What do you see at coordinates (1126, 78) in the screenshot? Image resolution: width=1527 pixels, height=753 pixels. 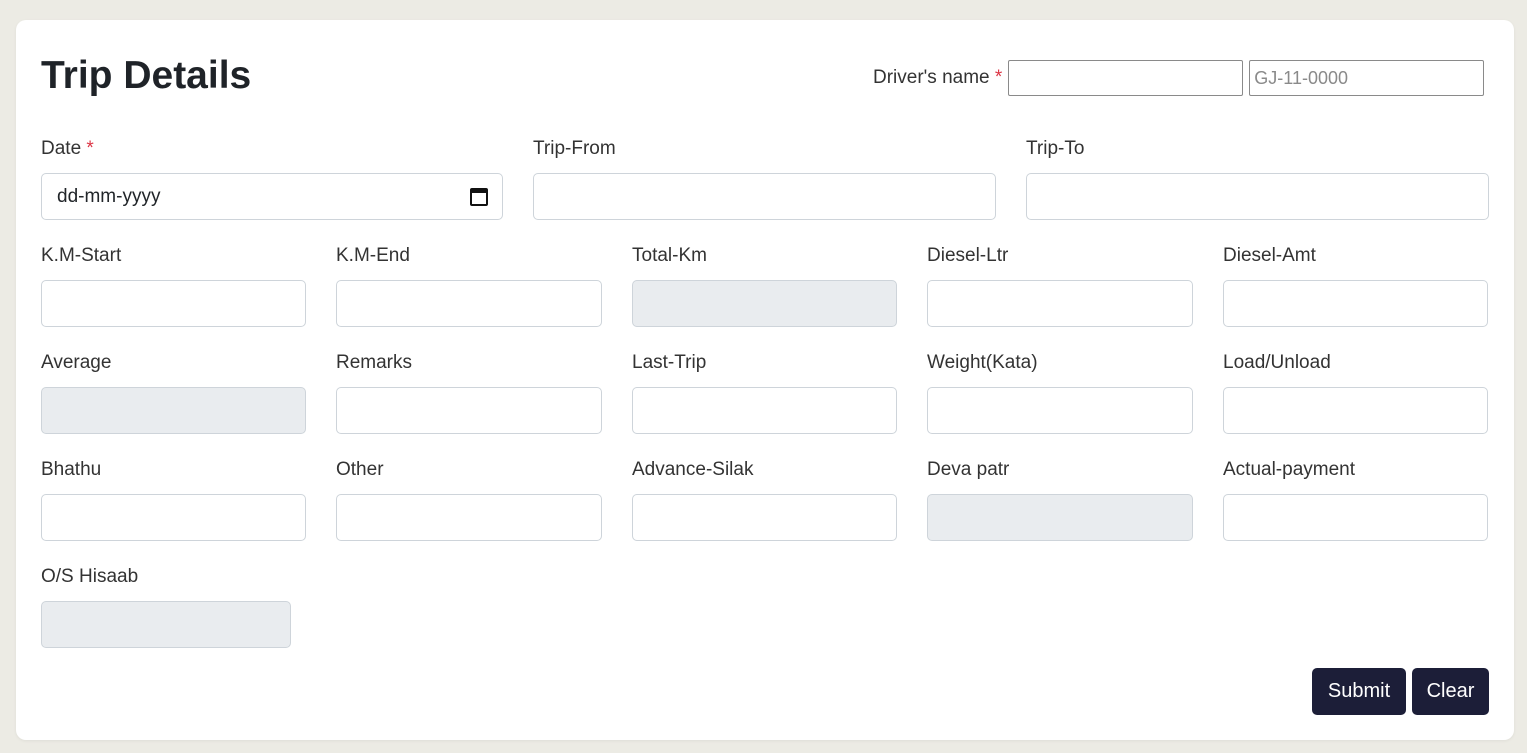 I see `driver-name-input` at bounding box center [1126, 78].